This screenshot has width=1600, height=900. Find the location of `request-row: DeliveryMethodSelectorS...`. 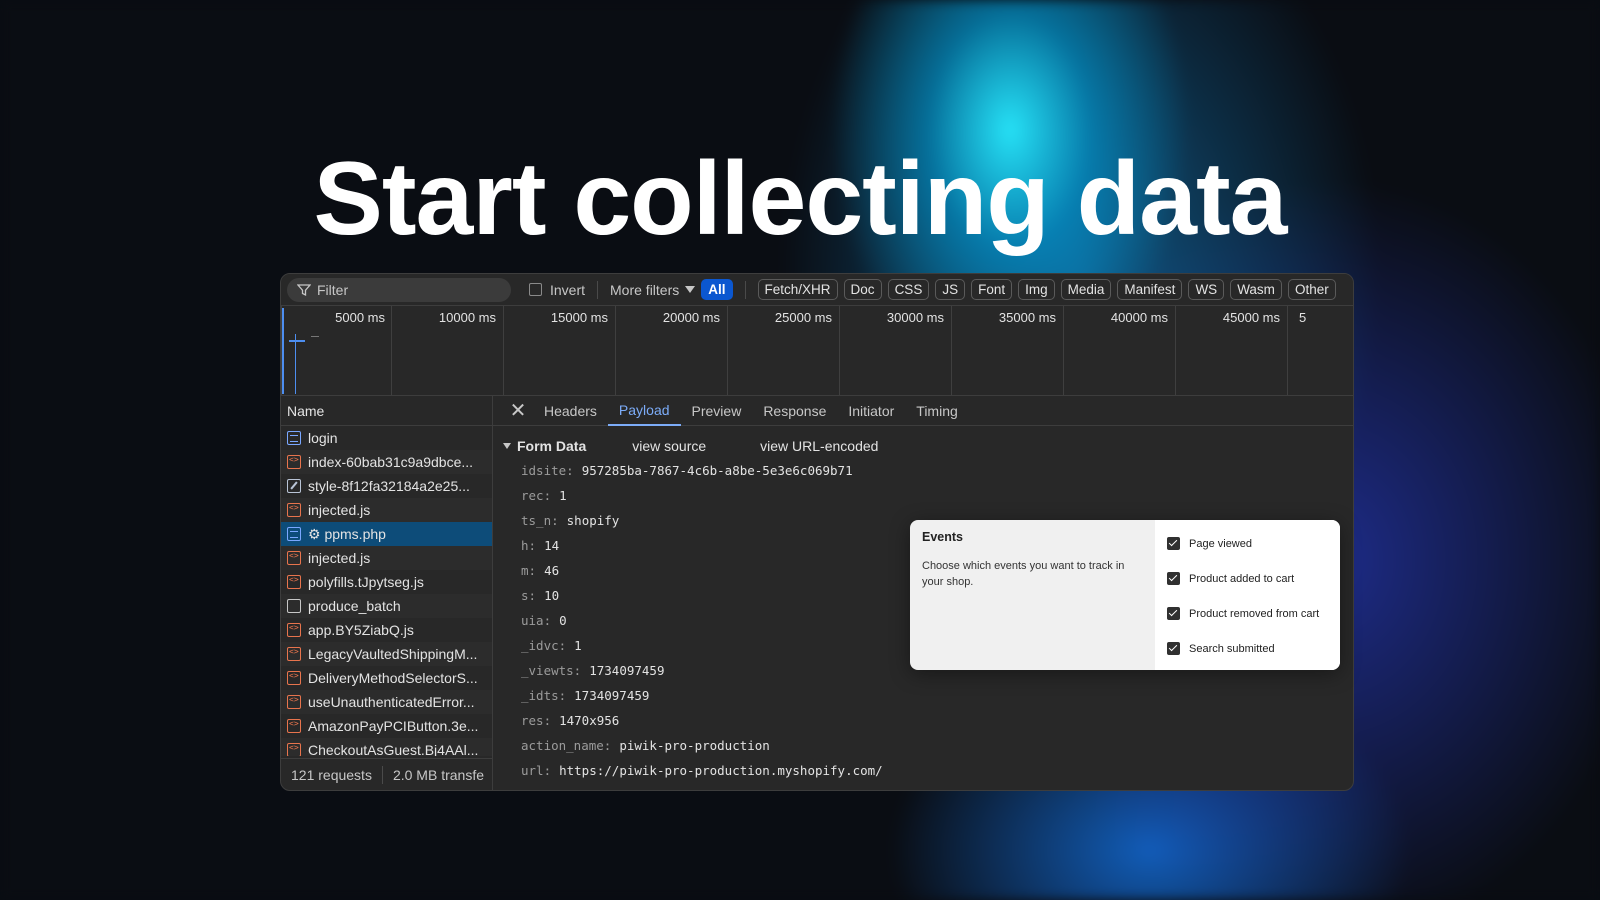

request-row: DeliveryMethodSelectorS... is located at coordinates (386, 678).